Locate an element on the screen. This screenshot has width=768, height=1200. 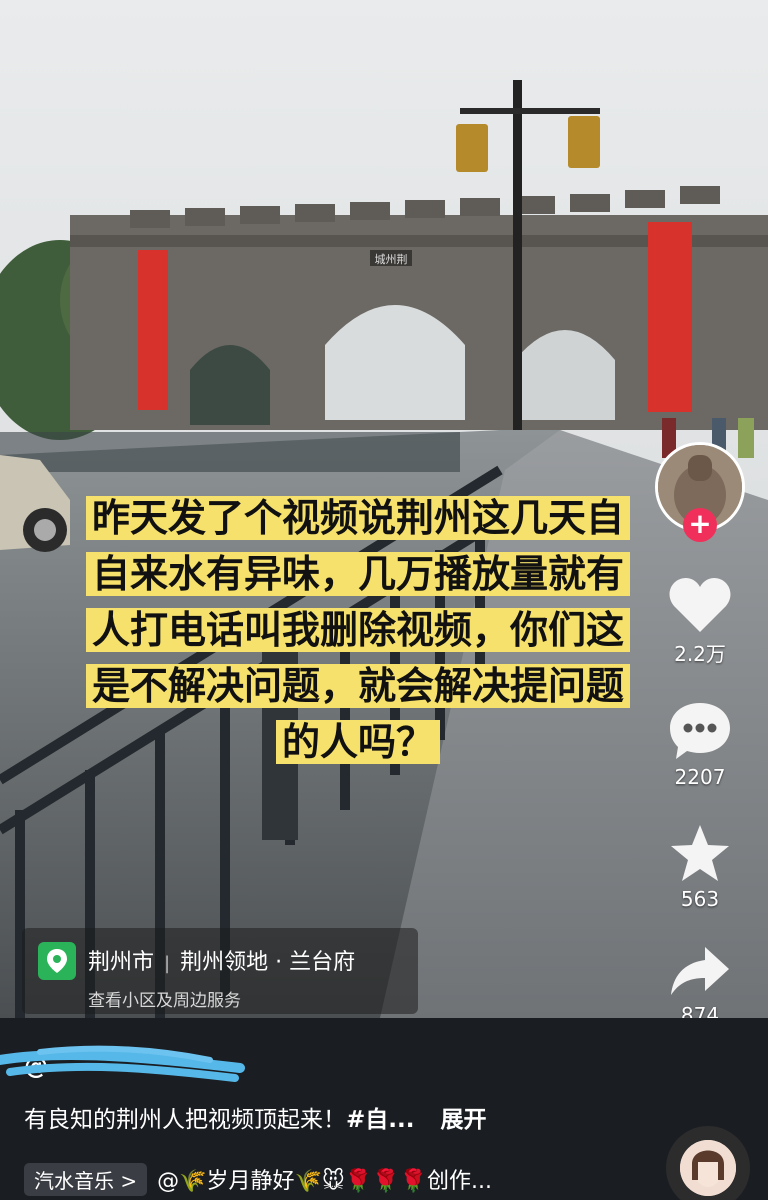
follow-button: + is located at coordinates (700, 525).